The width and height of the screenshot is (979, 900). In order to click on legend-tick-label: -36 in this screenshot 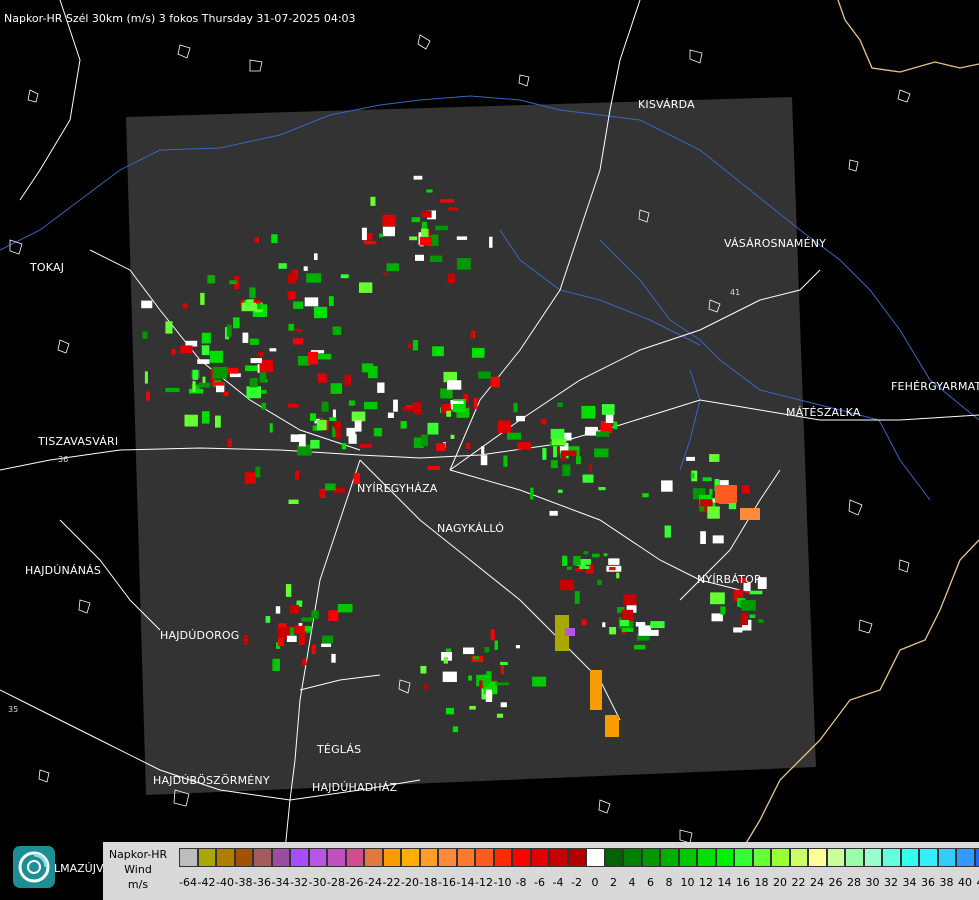, I will do `click(262, 882)`.